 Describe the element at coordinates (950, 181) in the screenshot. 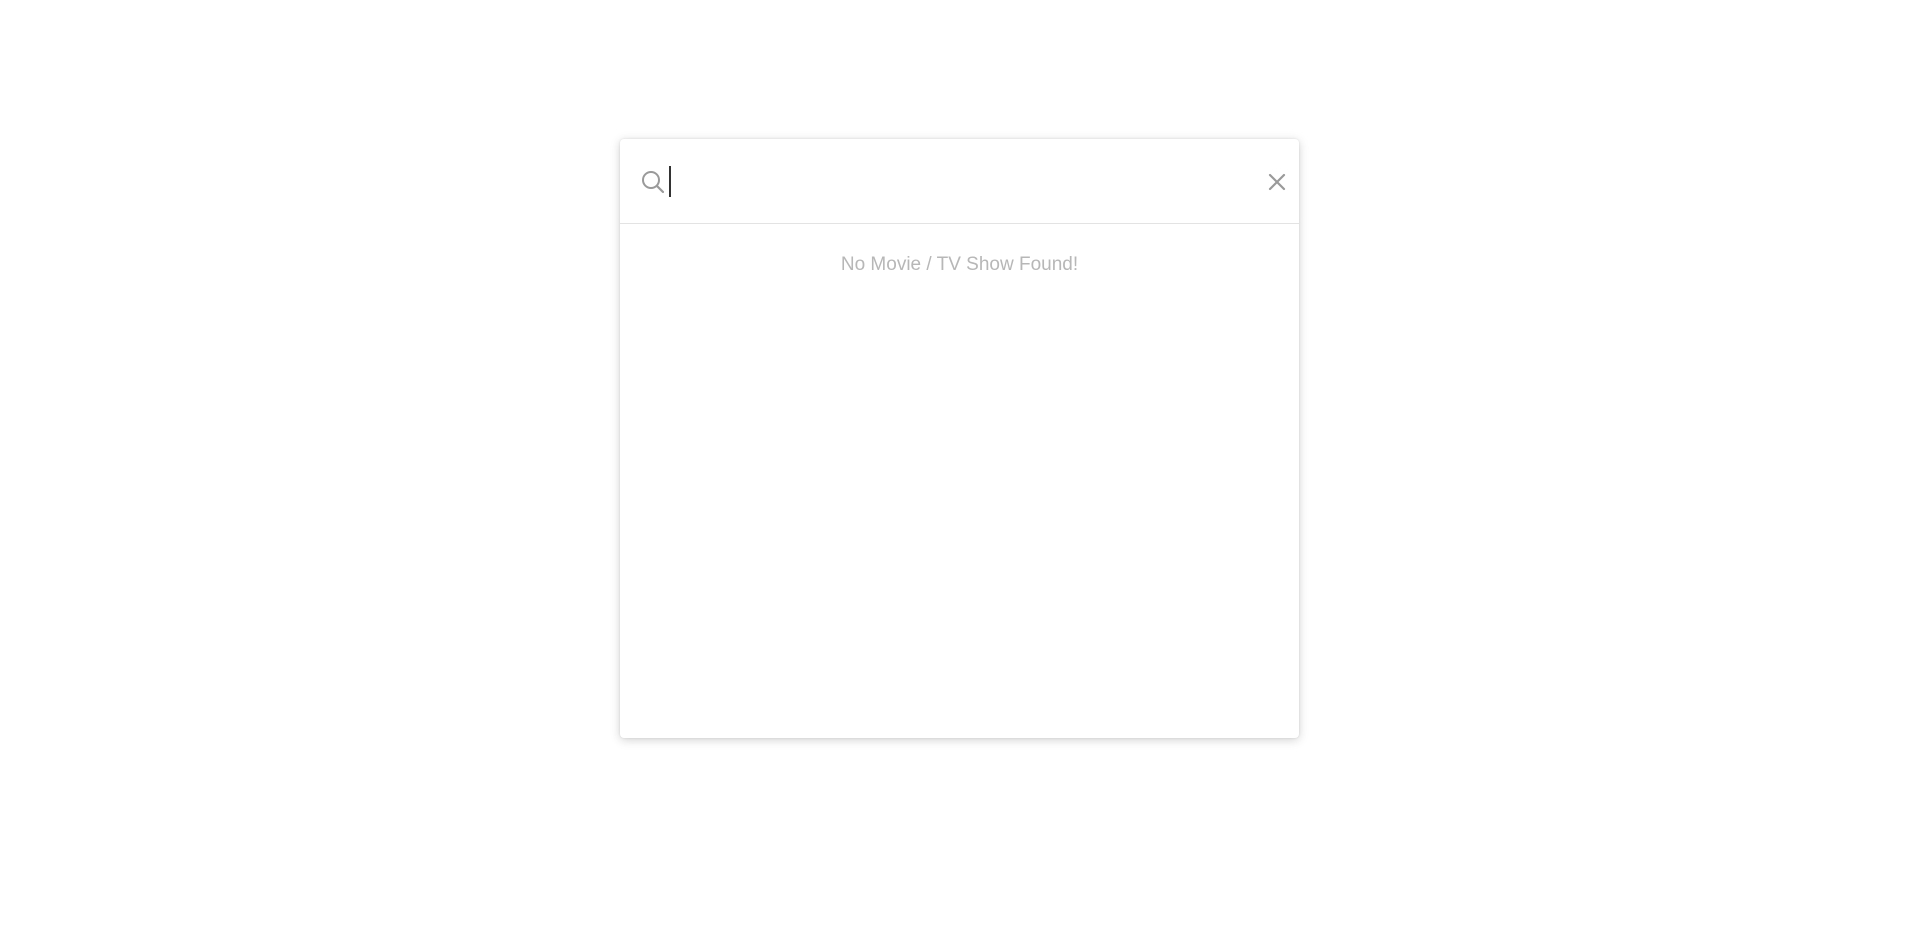

I see `search-input` at that location.